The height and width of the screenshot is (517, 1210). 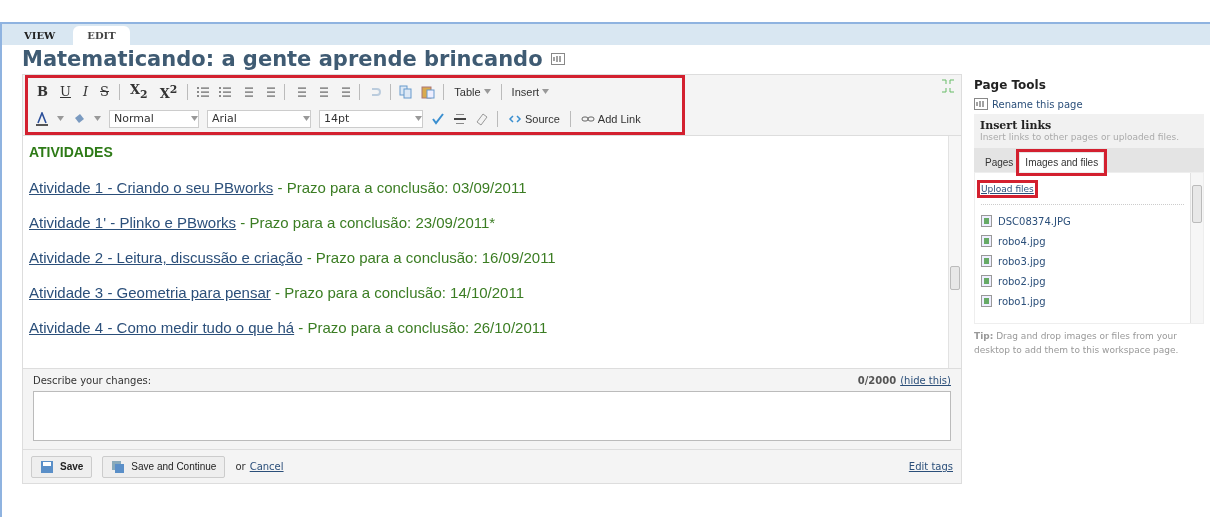 What do you see at coordinates (1082, 301) in the screenshot?
I see `file-item: robo1.jpg` at bounding box center [1082, 301].